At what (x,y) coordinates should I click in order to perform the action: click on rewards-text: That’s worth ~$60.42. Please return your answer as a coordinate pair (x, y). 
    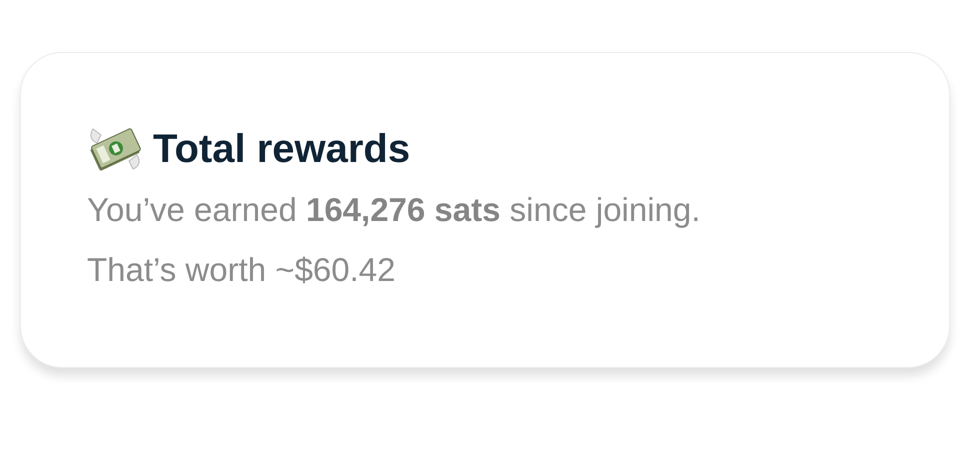
    Looking at the image, I should click on (242, 270).